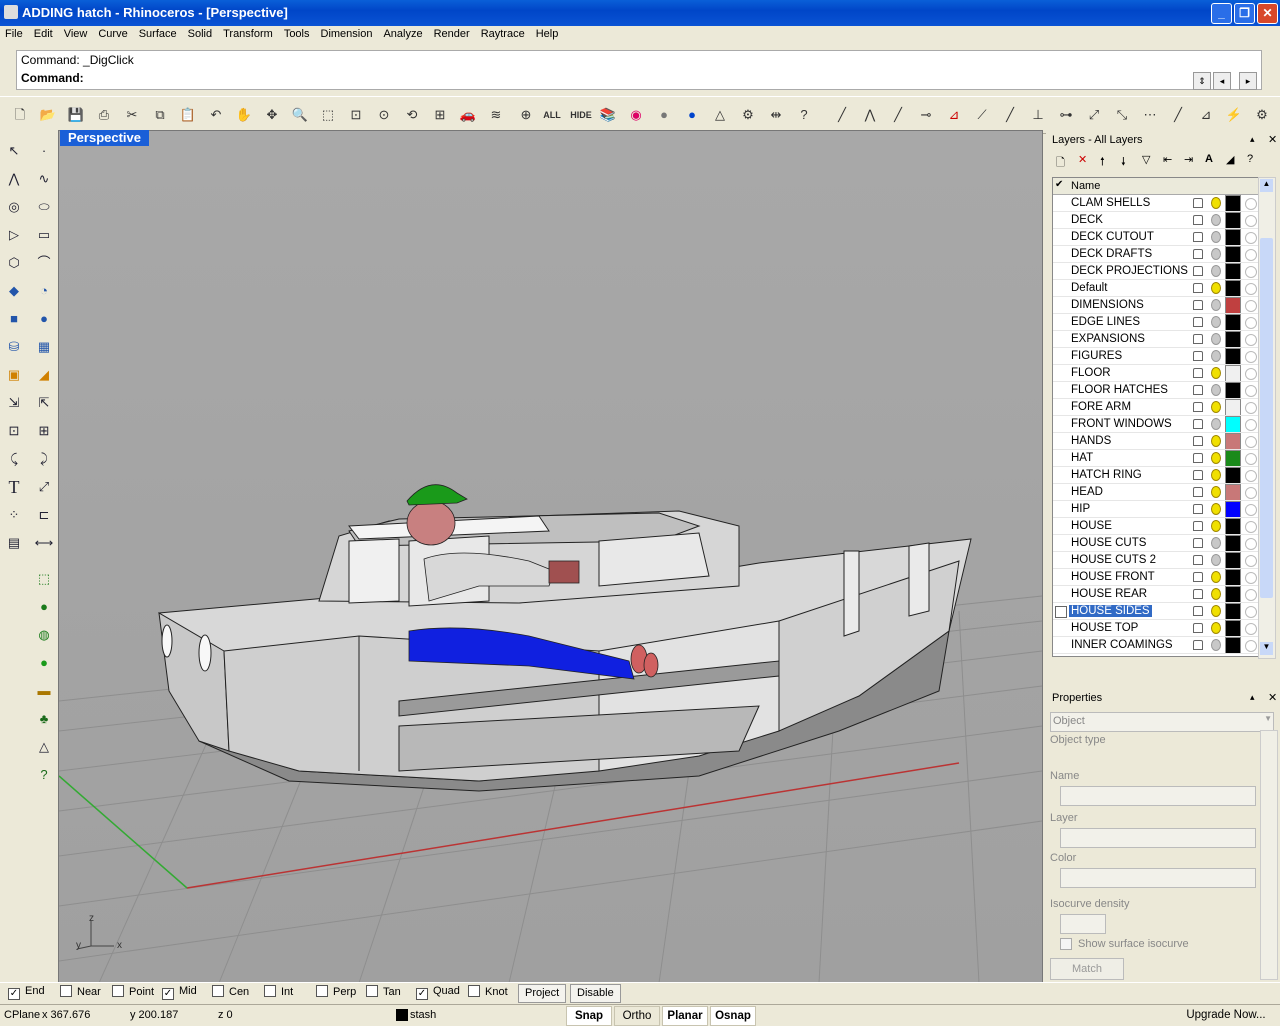 Image resolution: width=1280 pixels, height=1026 pixels. What do you see at coordinates (44, 515) in the screenshot?
I see `offset-icon: ⊏` at bounding box center [44, 515].